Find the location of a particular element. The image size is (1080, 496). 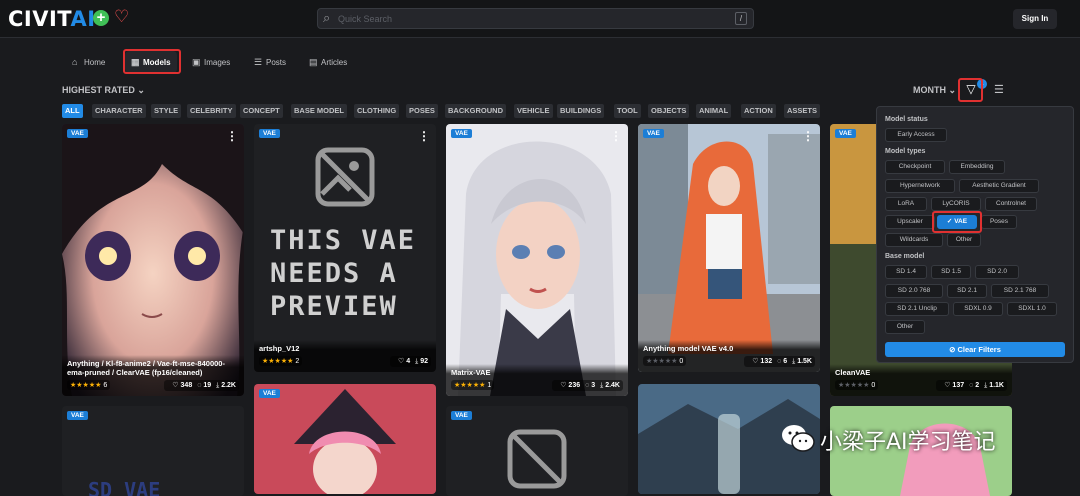

filter-chip-sd-2-0-768: SD 2.0 768 is located at coordinates (914, 291).